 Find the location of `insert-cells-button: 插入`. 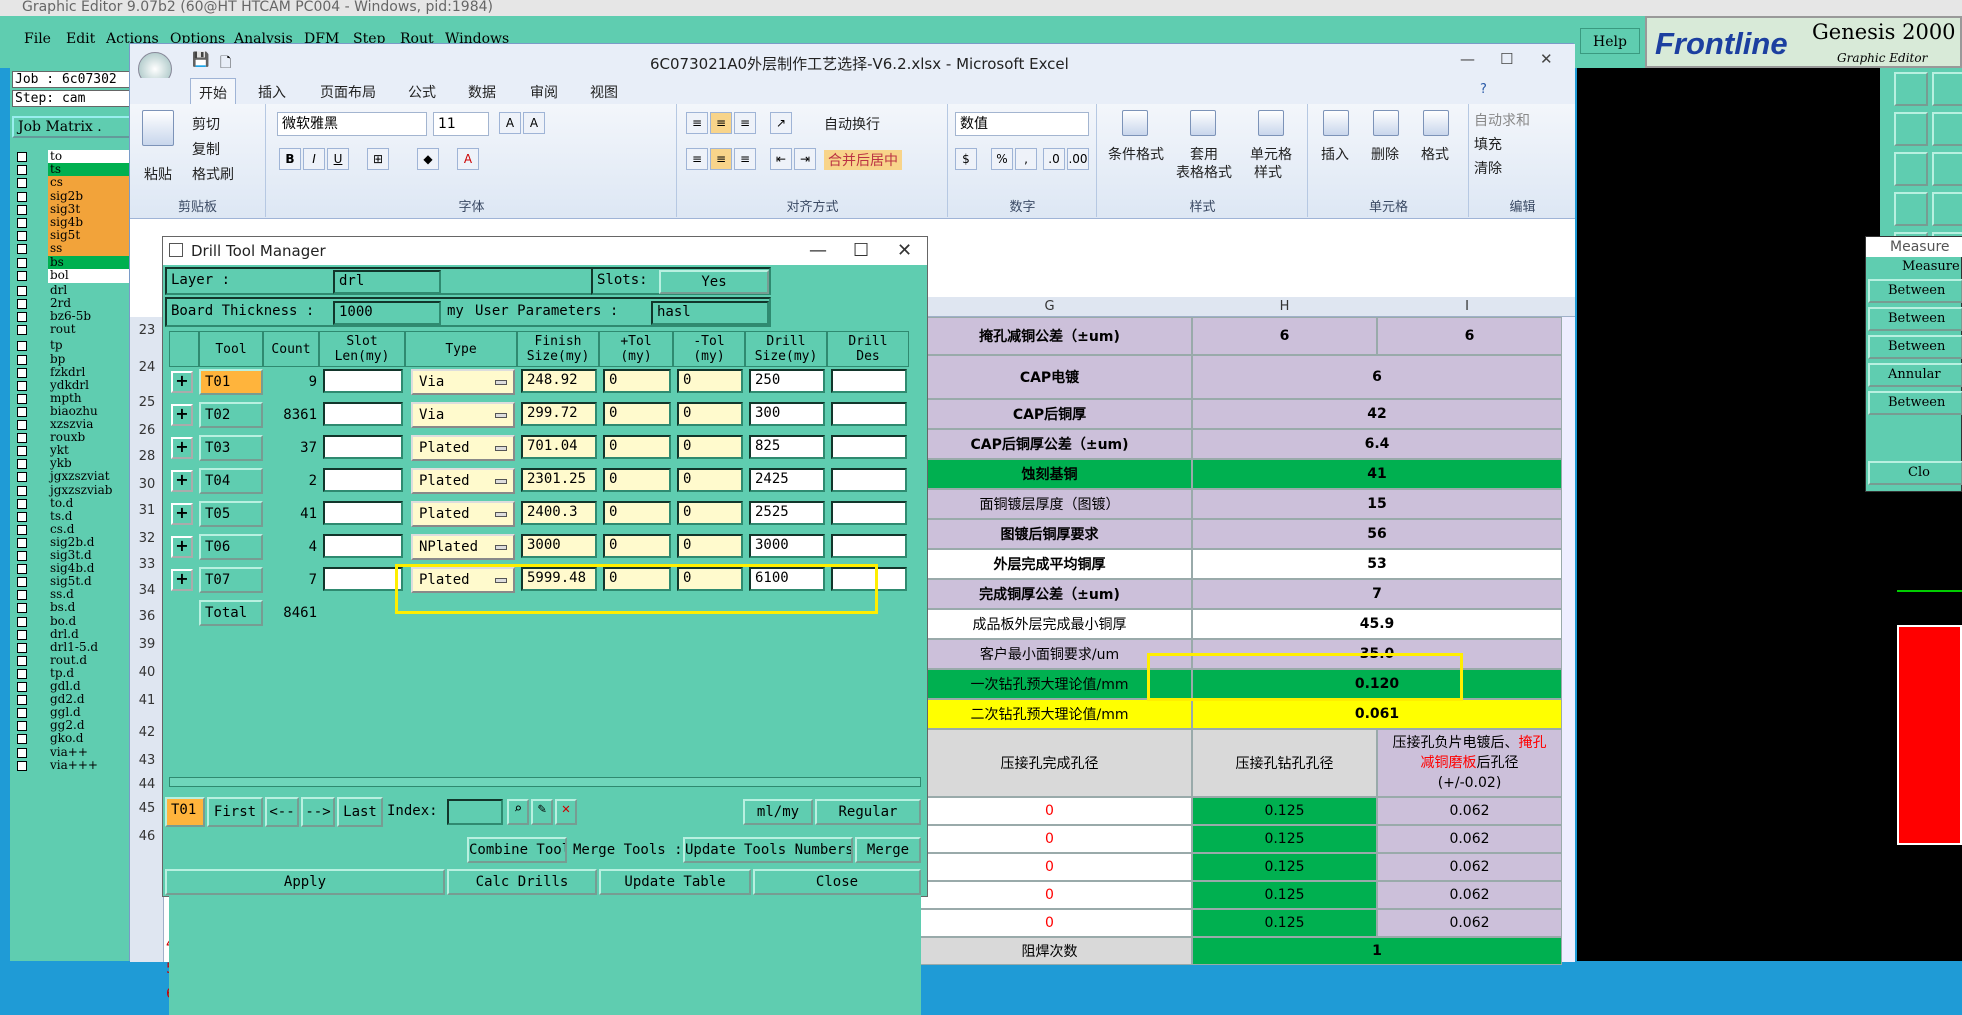

insert-cells-button: 插入 is located at coordinates (1335, 154).